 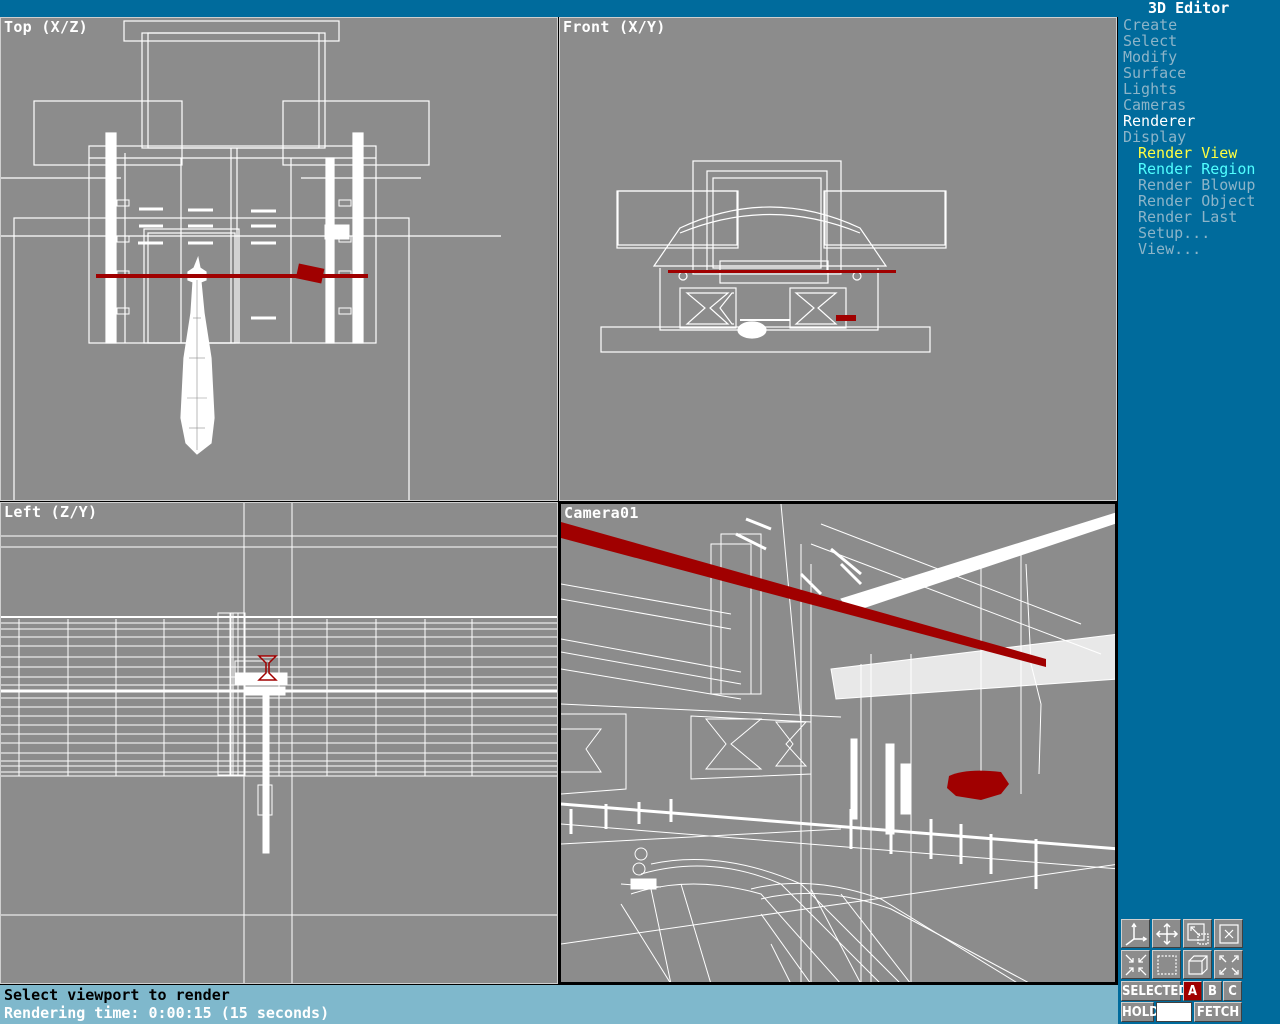 What do you see at coordinates (1189, 201) in the screenshot?
I see `submenu-render-object: Render Object` at bounding box center [1189, 201].